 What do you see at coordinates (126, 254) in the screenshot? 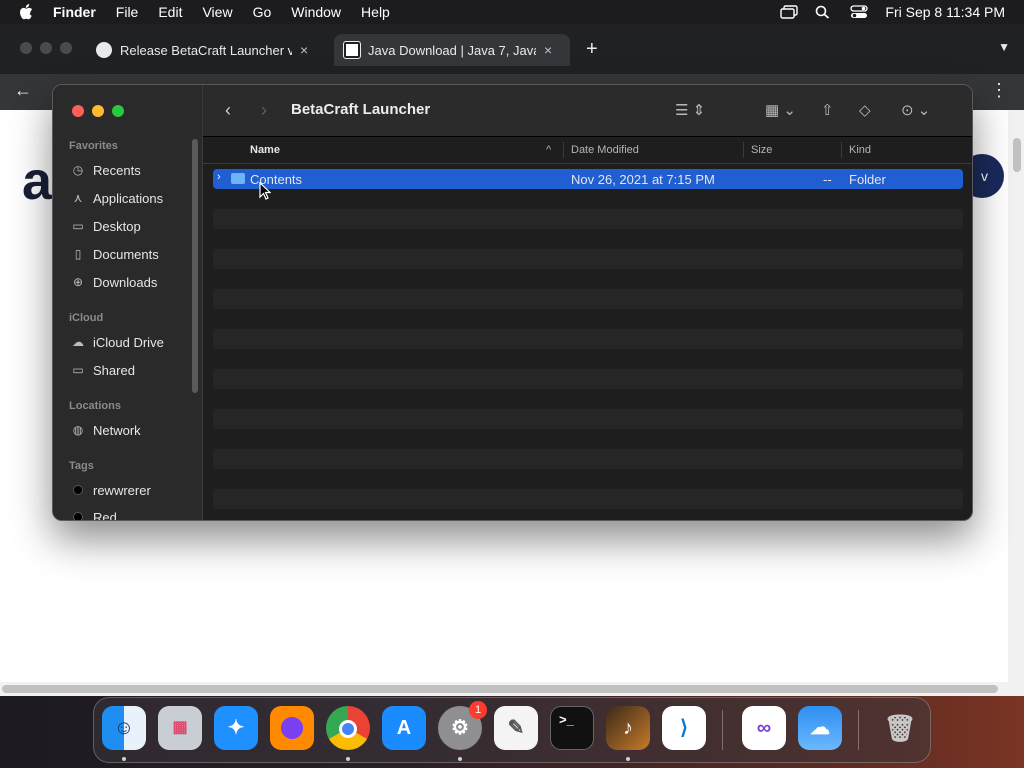
I see `sidebar-item-label: Documents` at bounding box center [126, 254].